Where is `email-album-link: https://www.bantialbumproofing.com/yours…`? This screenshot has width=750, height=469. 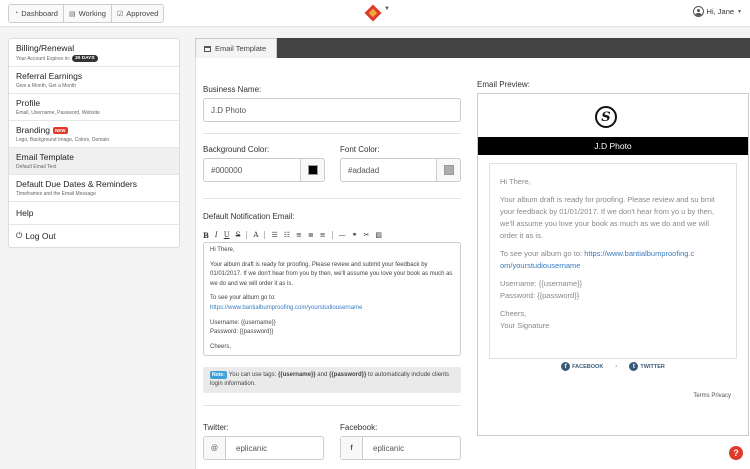 email-album-link: https://www.bantialbumproofing.com/yours… is located at coordinates (332, 309).